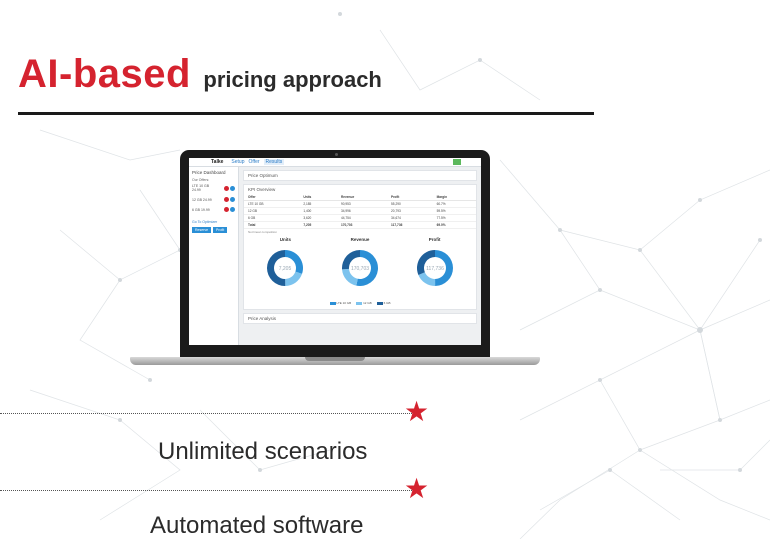 This screenshot has height=539, width=770. What do you see at coordinates (209, 172) in the screenshot?
I see `sidebar-title: Price Dashboard` at bounding box center [209, 172].